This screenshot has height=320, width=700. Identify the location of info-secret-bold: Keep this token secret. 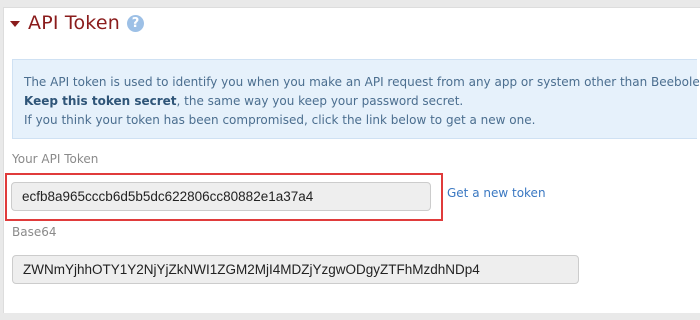
(100, 101).